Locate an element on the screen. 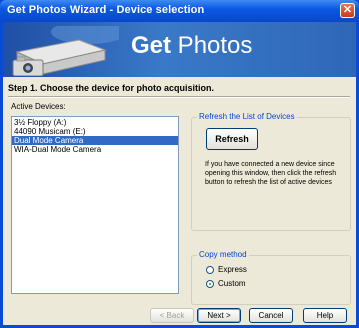 The height and width of the screenshot is (328, 359). refresh-button: Refresh is located at coordinates (232, 139).